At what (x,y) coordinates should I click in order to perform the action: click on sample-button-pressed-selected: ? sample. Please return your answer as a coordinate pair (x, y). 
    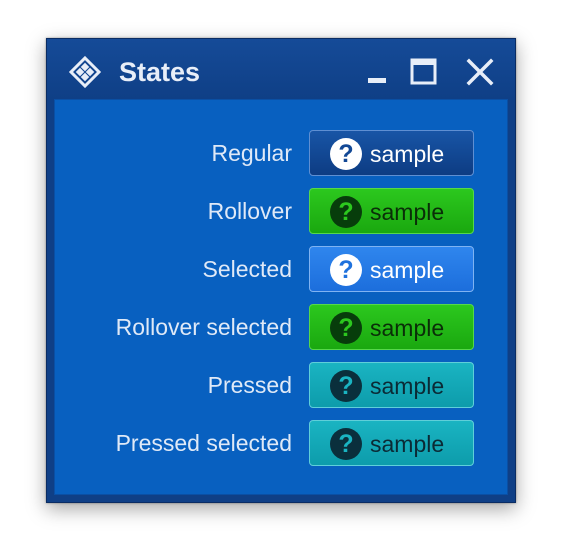
    Looking at the image, I should click on (391, 443).